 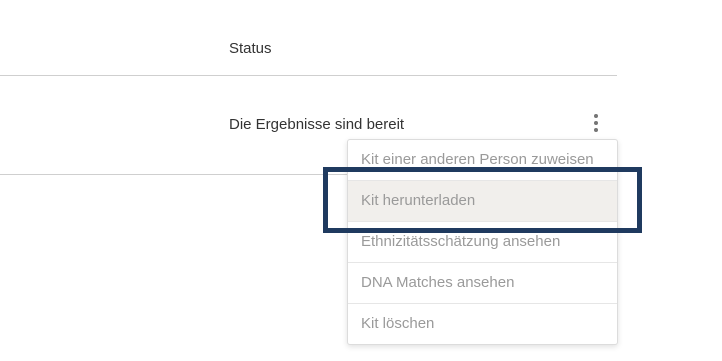 What do you see at coordinates (482, 324) in the screenshot?
I see `menu-item-delete-kit: Kit löschen` at bounding box center [482, 324].